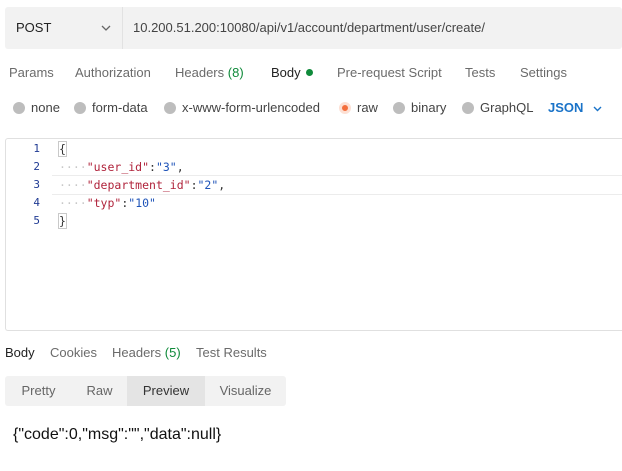  I want to click on code-line: {, so click(62, 149).